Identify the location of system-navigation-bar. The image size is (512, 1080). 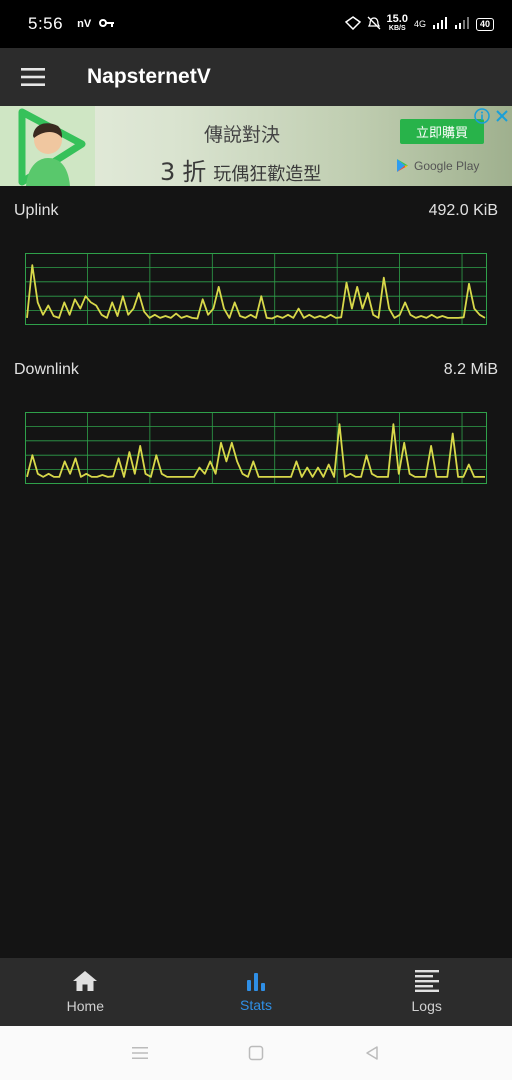
(256, 1053).